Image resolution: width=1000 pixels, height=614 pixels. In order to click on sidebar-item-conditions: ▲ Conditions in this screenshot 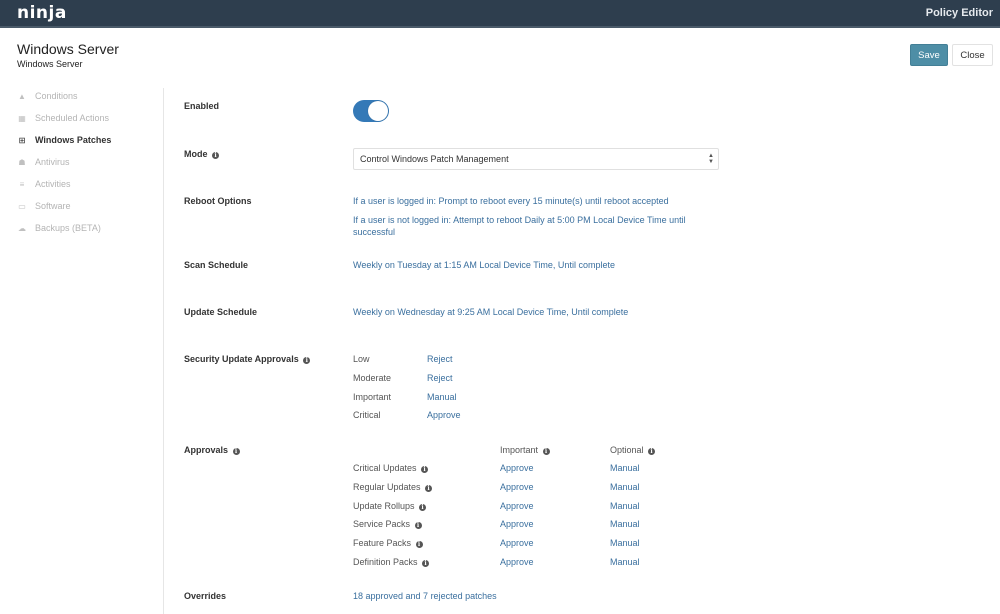, I will do `click(47, 96)`.